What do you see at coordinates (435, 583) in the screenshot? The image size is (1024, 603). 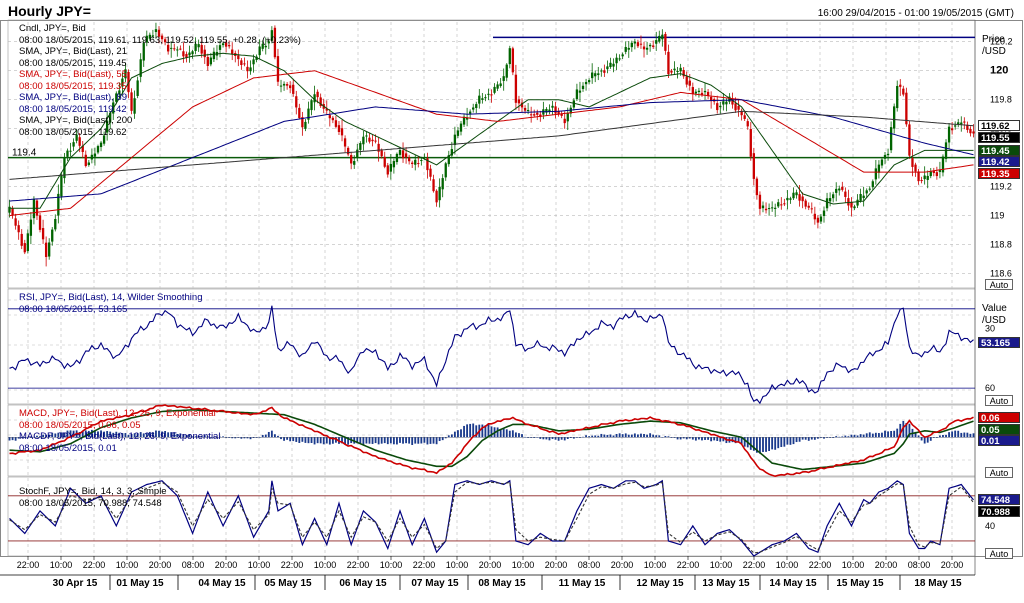 I see `date-label: 07 May 15` at bounding box center [435, 583].